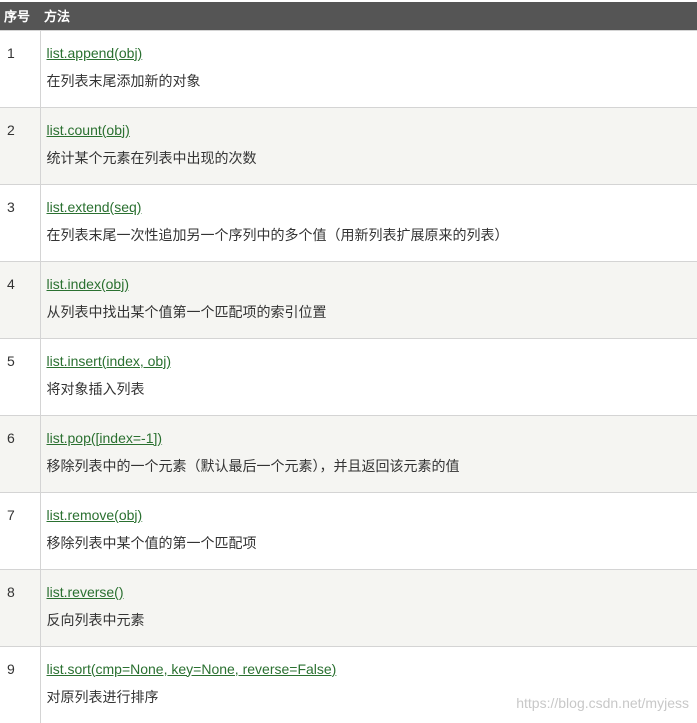  I want to click on method-link: list.insert(index, obj), so click(372, 361).